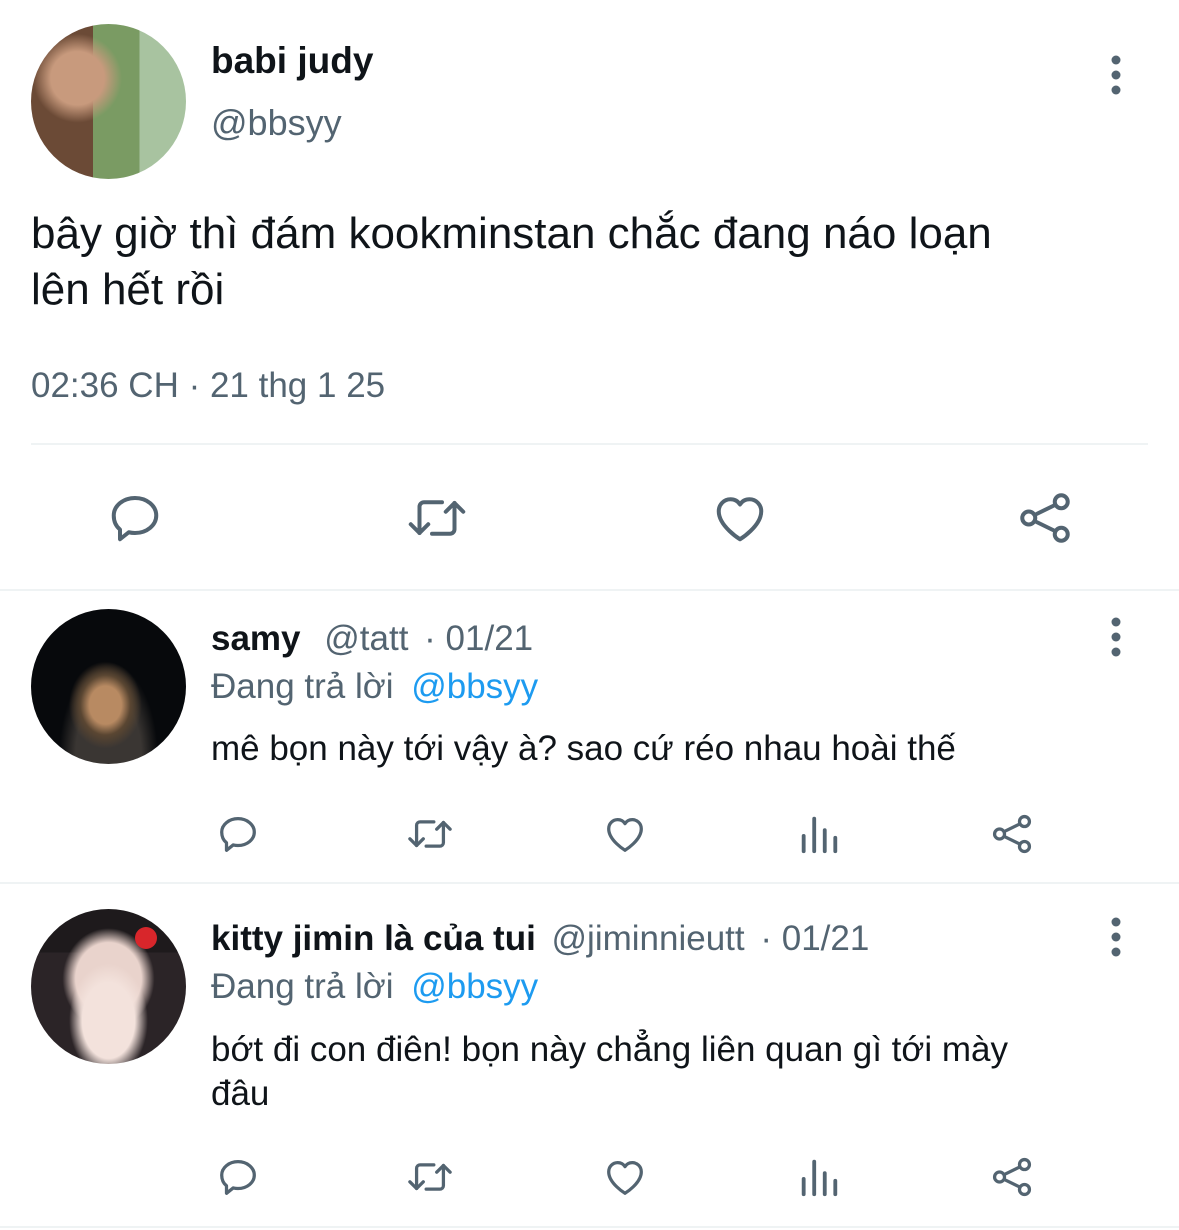 Image resolution: width=1179 pixels, height=1230 pixels. I want to click on reply-header: samy @tatt · 01/21, so click(372, 639).